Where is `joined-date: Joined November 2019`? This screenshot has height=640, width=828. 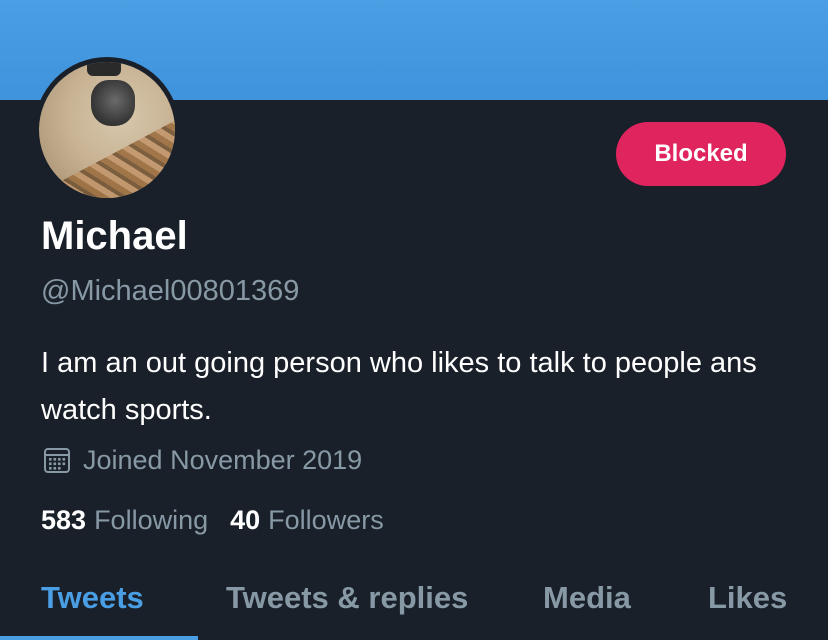
joined-date: Joined November 2019 is located at coordinates (201, 460).